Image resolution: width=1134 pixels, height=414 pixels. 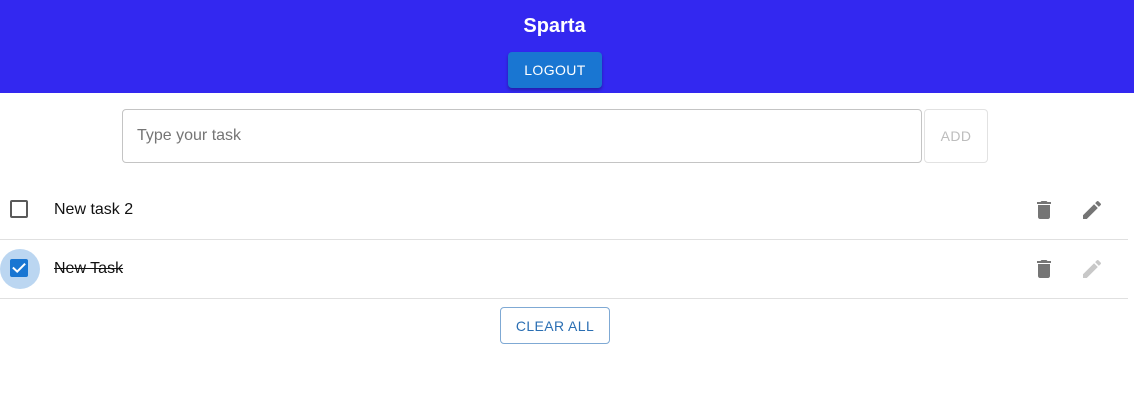 I want to click on edit-button, so click(x=1092, y=210).